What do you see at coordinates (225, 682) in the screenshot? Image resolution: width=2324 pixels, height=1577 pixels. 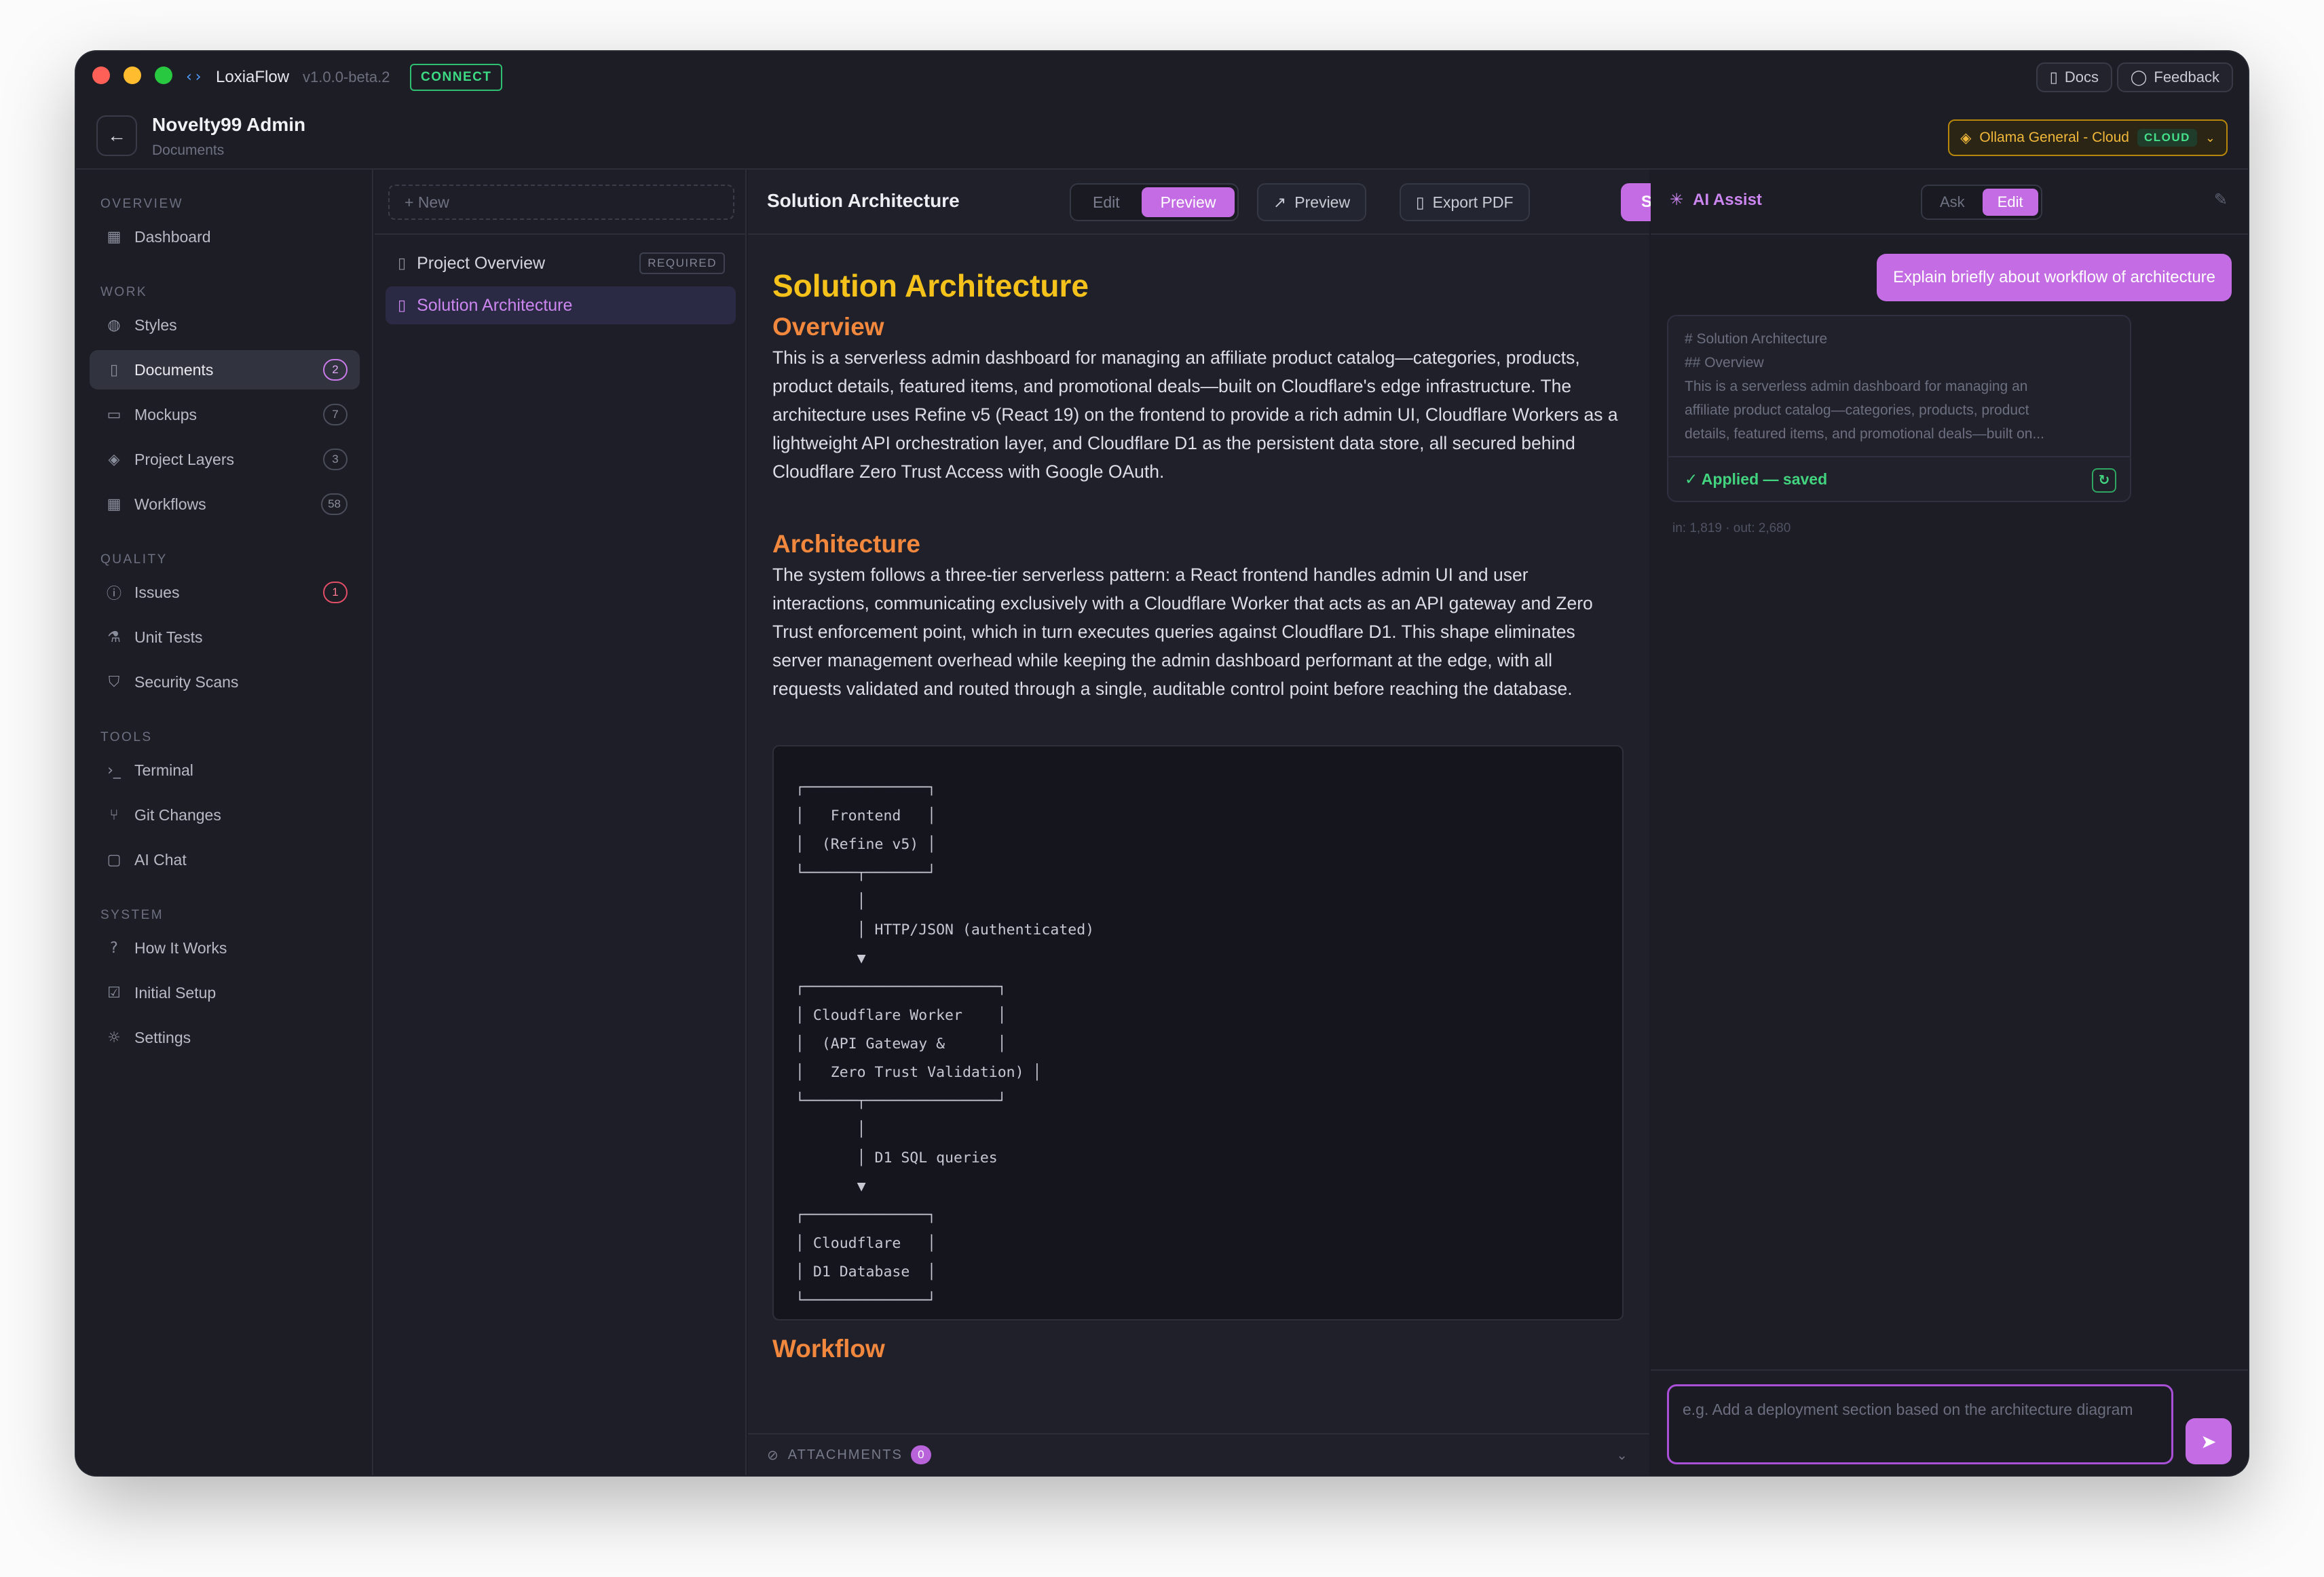 I see `sidebar-item-security-scans: ⛉ Security Scans` at bounding box center [225, 682].